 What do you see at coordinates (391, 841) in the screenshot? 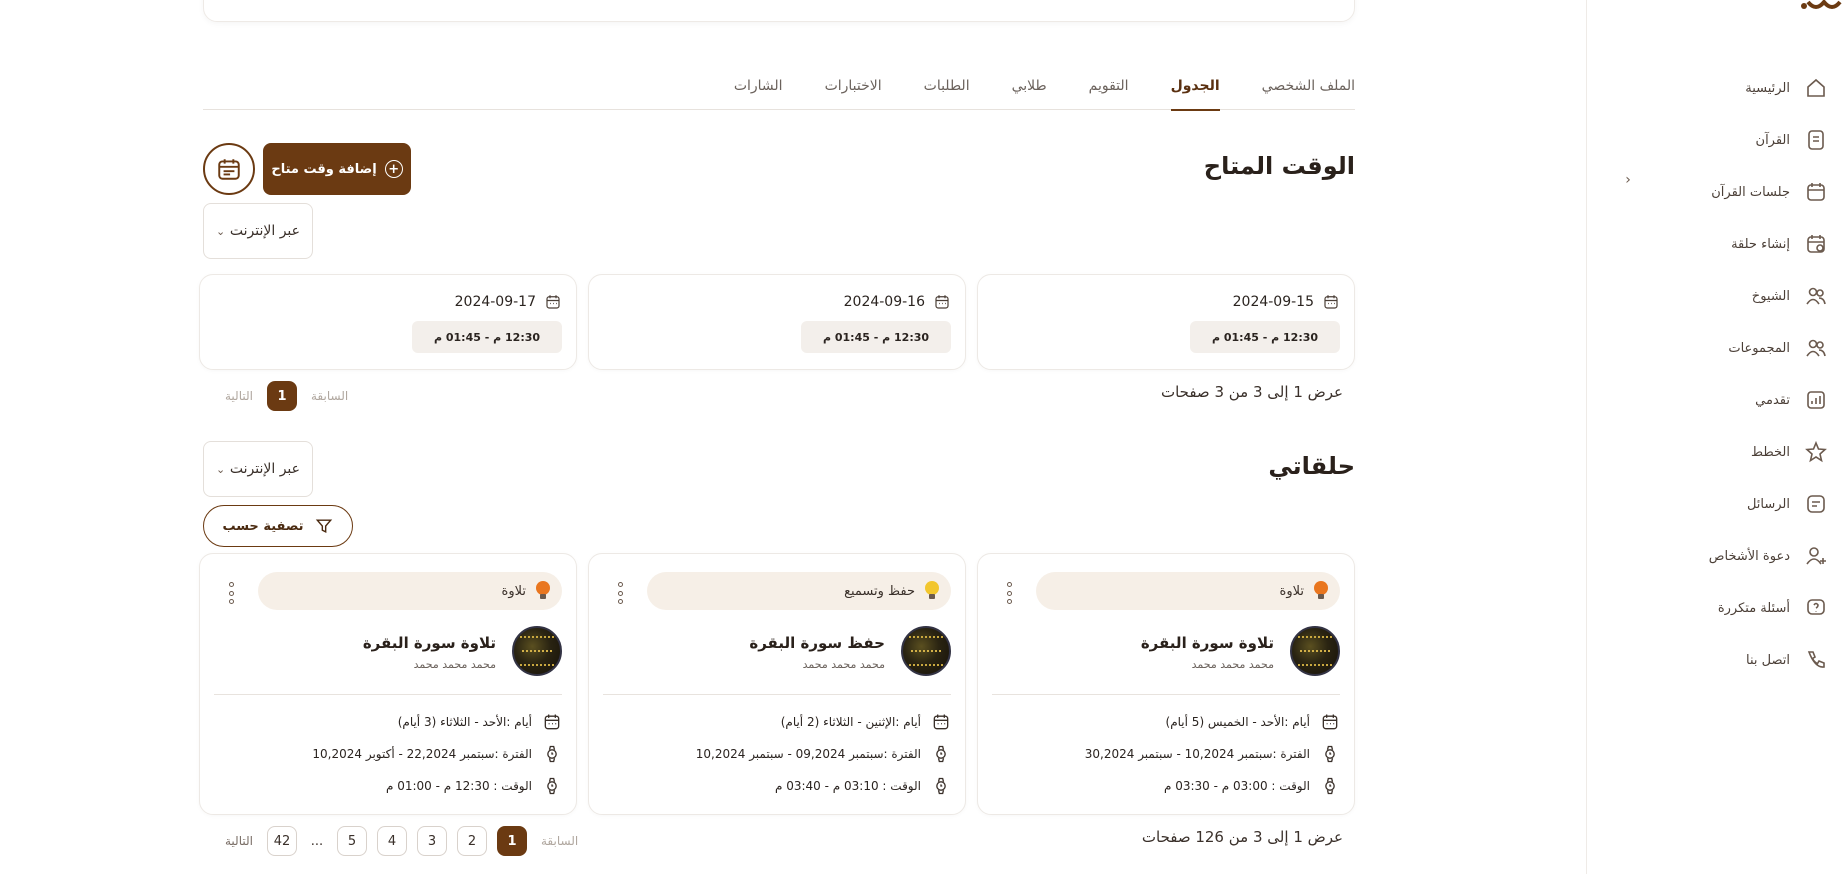
I see `pagination-page: 4` at bounding box center [391, 841].